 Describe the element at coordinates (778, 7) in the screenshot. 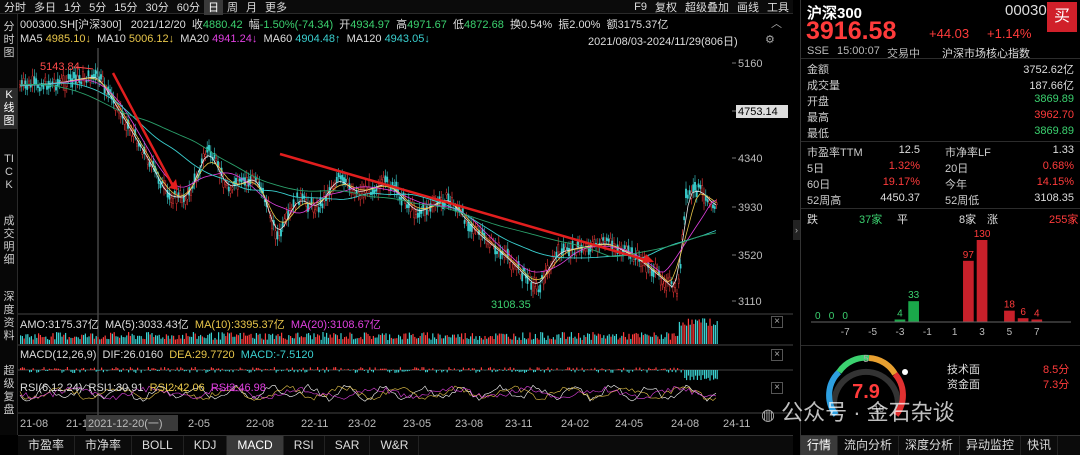

I see `tool-button-4: 工具` at that location.